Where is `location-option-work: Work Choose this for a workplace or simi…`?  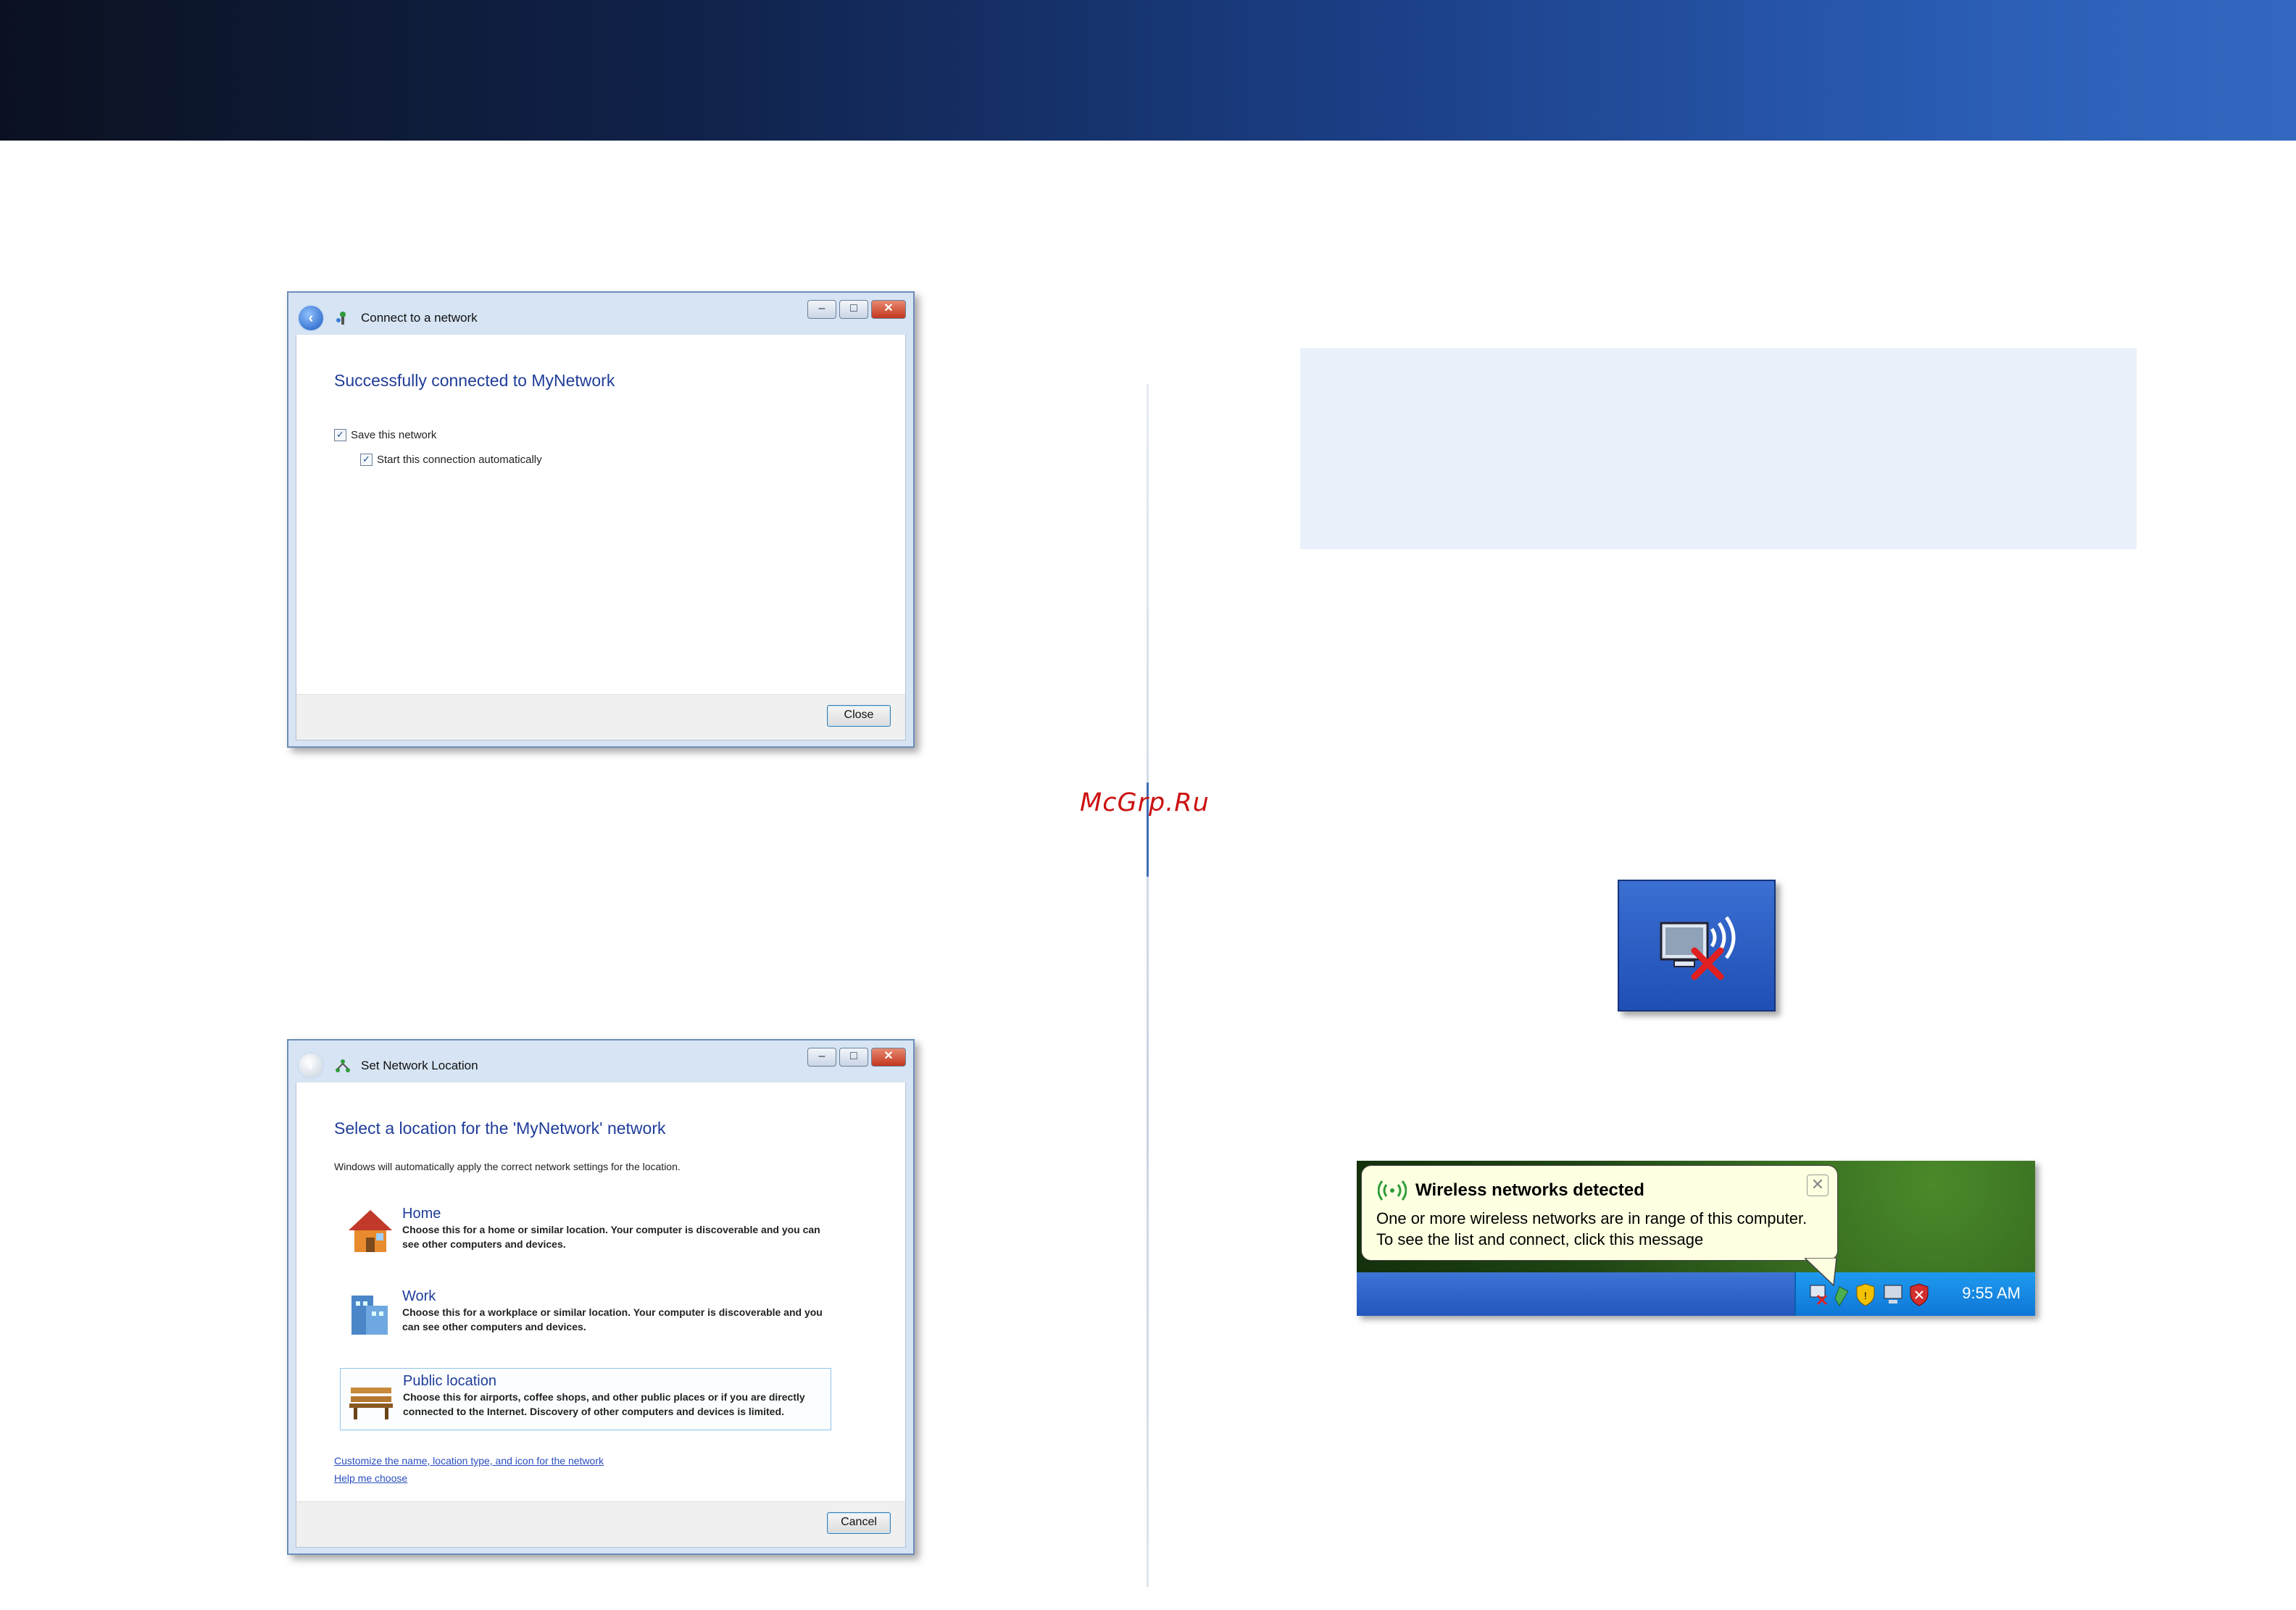
location-option-work: Work Choose this for a workplace or simi… is located at coordinates (587, 1314).